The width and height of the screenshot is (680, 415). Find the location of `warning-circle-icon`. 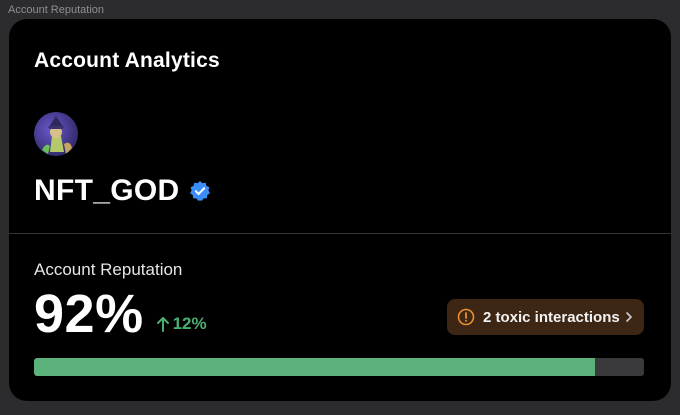

warning-circle-icon is located at coordinates (466, 317).